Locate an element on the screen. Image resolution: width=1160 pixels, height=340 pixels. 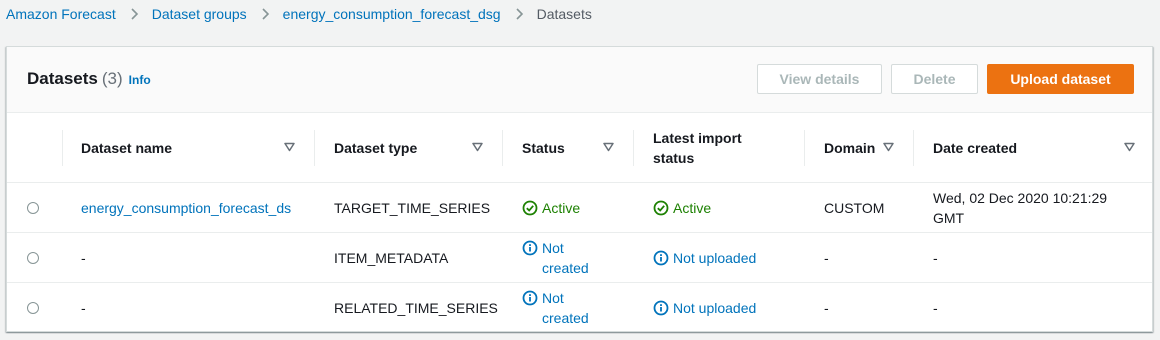
column-header-latest-import-status: Latest import status is located at coordinates (708, 148).